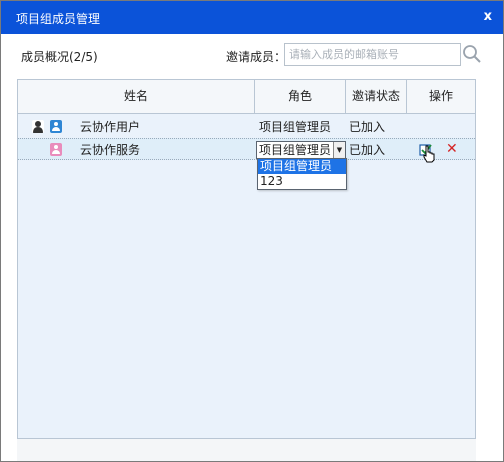 The image size is (504, 462). Describe the element at coordinates (302, 181) in the screenshot. I see `role-option: 123` at that location.